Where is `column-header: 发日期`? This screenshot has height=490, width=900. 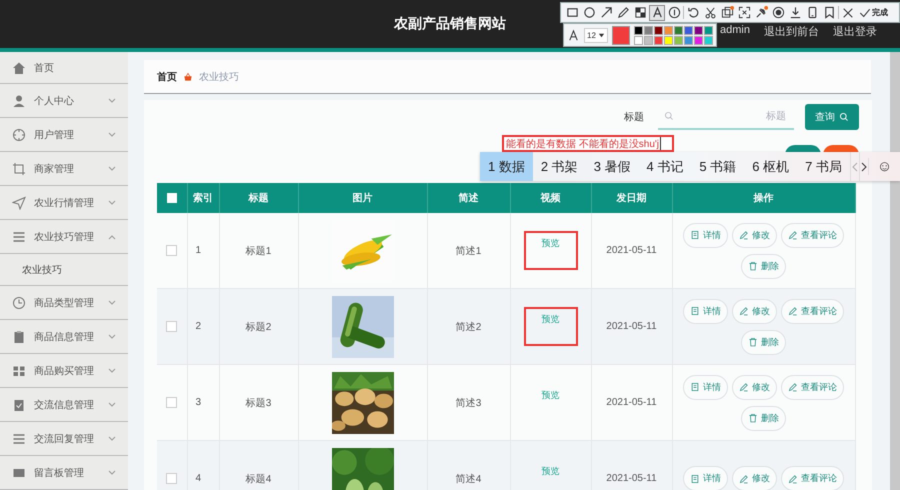
column-header: 发日期 is located at coordinates (631, 198).